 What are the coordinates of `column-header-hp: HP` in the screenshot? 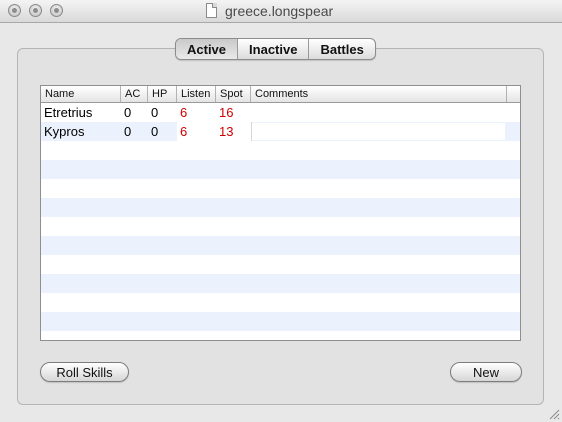 It's located at (162, 94).